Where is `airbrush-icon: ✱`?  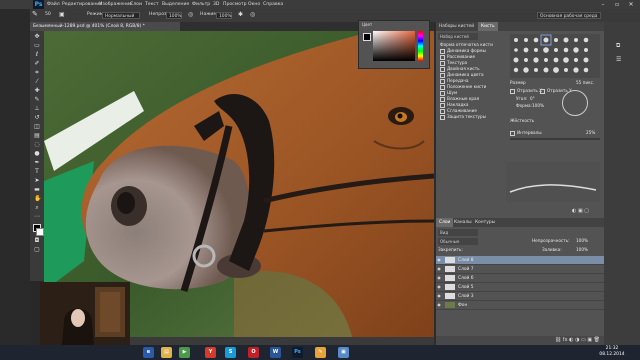
airbrush-icon: ✱ is located at coordinates (240, 14).